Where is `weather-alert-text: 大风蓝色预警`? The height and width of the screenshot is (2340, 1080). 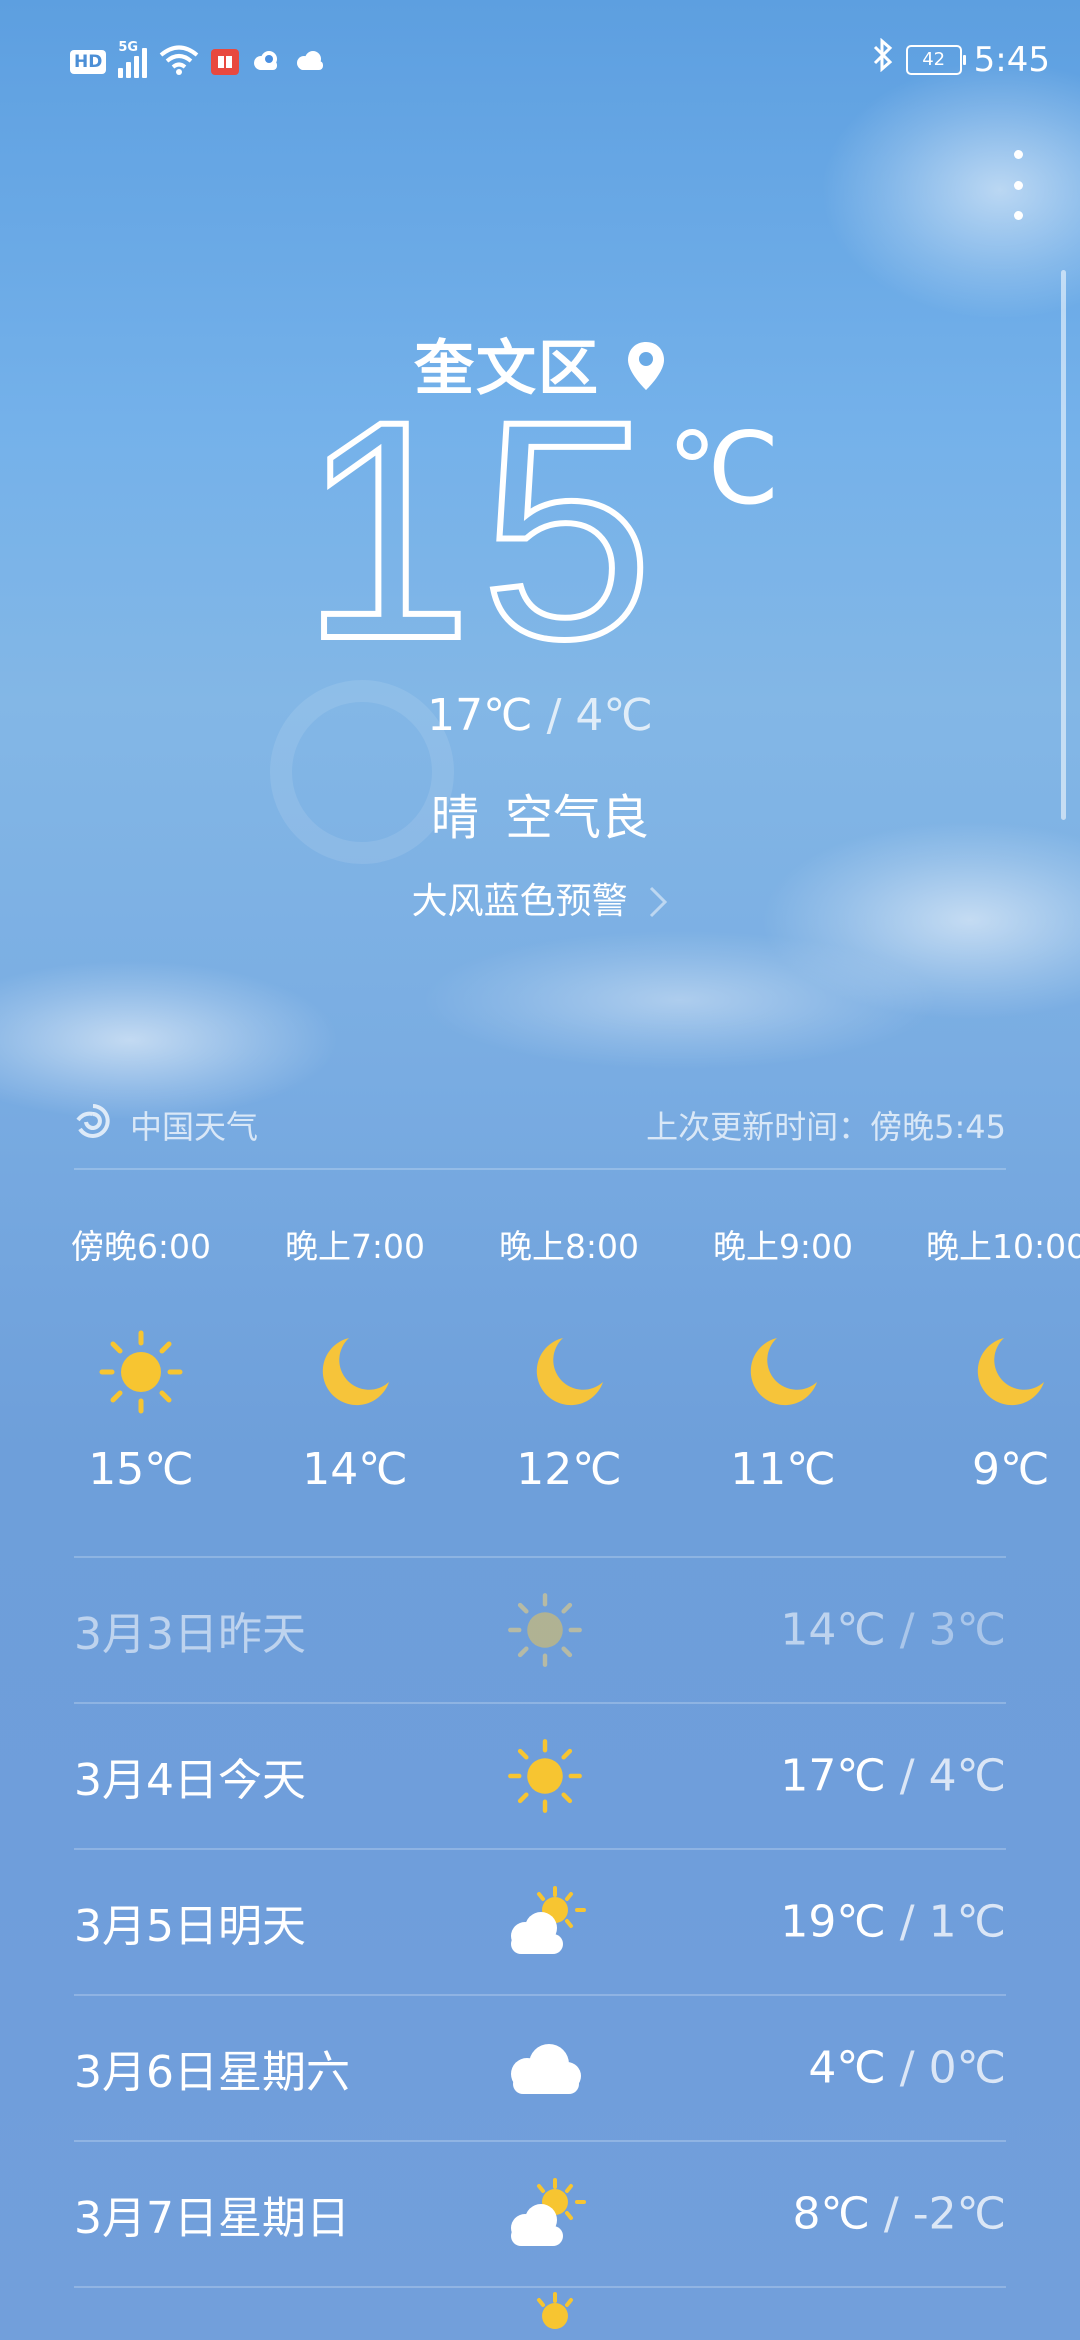
weather-alert-text: 大风蓝色预警 is located at coordinates (519, 901).